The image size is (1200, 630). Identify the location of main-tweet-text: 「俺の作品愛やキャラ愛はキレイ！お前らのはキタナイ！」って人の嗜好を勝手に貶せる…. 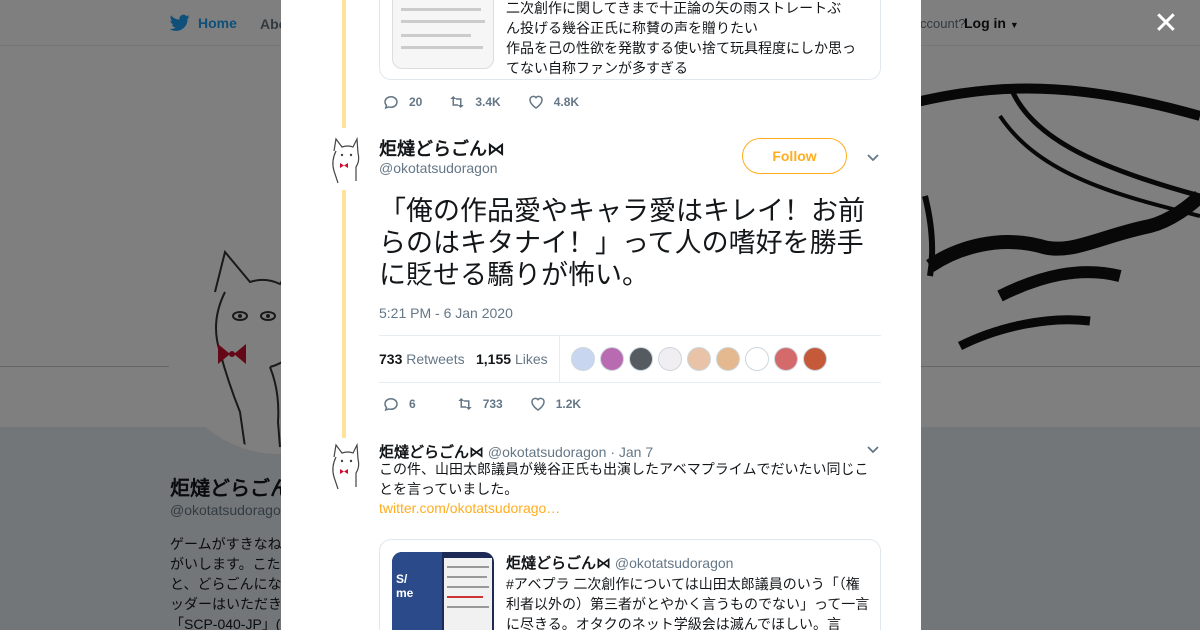
(622, 243).